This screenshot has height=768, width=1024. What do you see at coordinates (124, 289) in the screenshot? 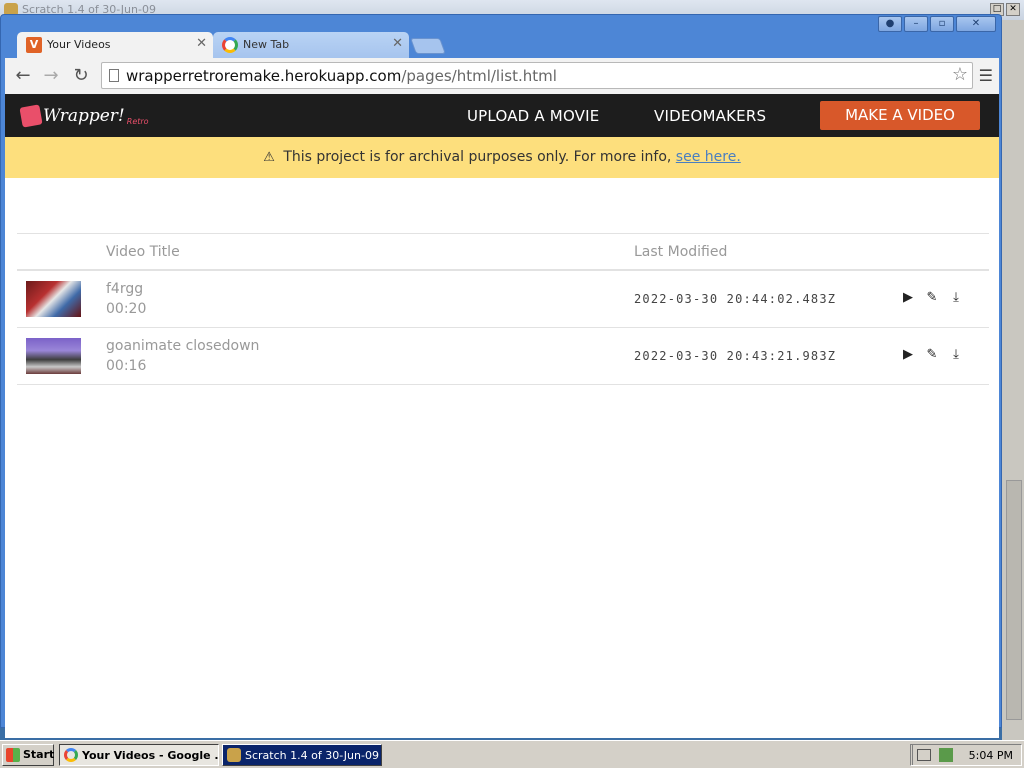
I see `video-title: f4rgg` at bounding box center [124, 289].